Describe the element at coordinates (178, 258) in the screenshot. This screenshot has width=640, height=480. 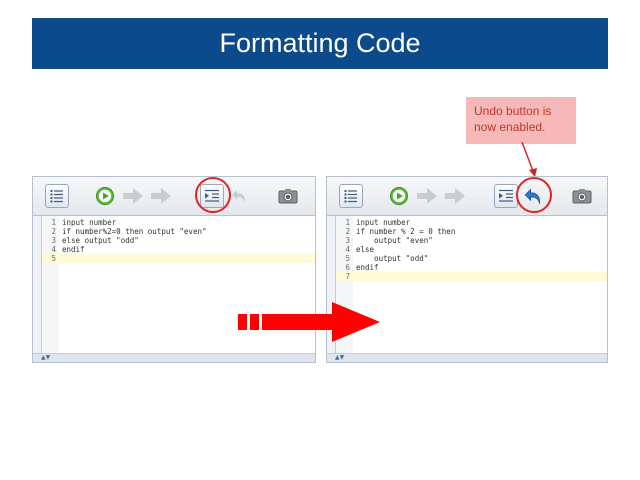
I see `current-code-line: 5` at that location.